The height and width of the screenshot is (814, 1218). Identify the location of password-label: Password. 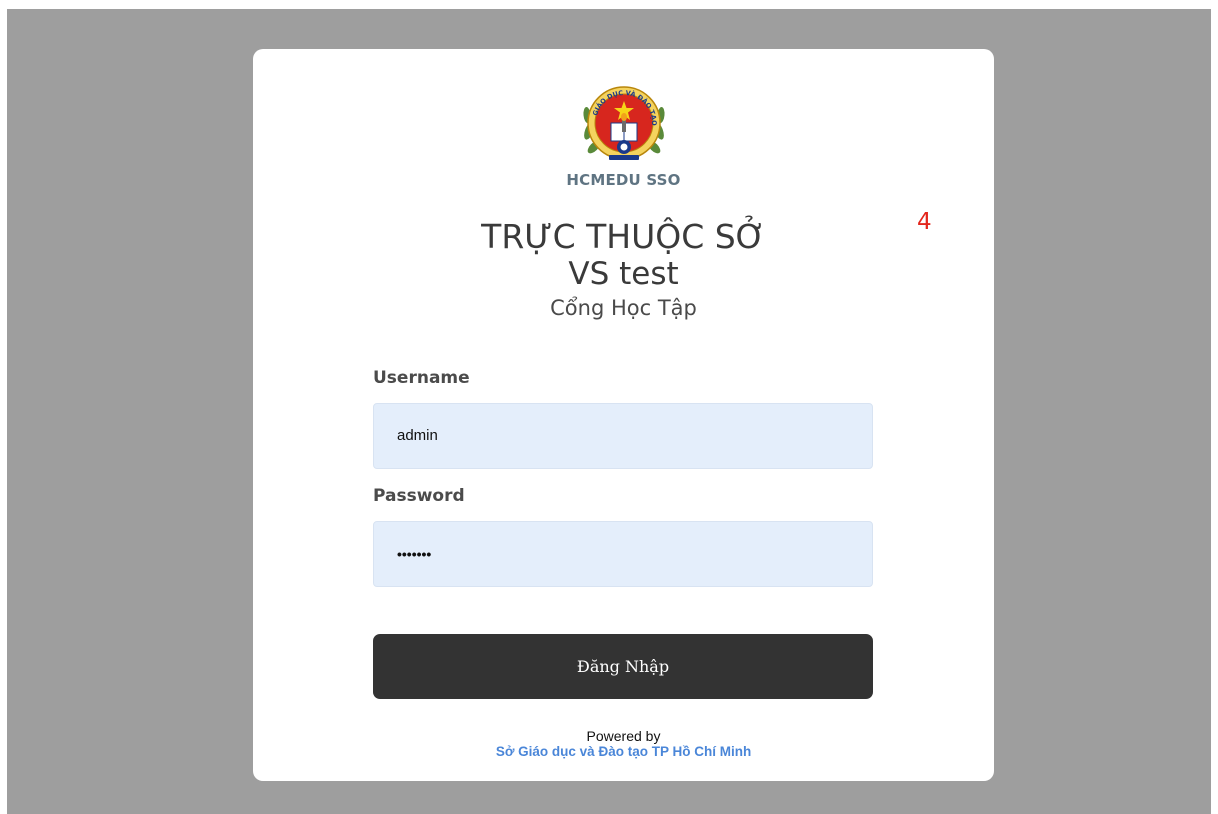
(419, 496).